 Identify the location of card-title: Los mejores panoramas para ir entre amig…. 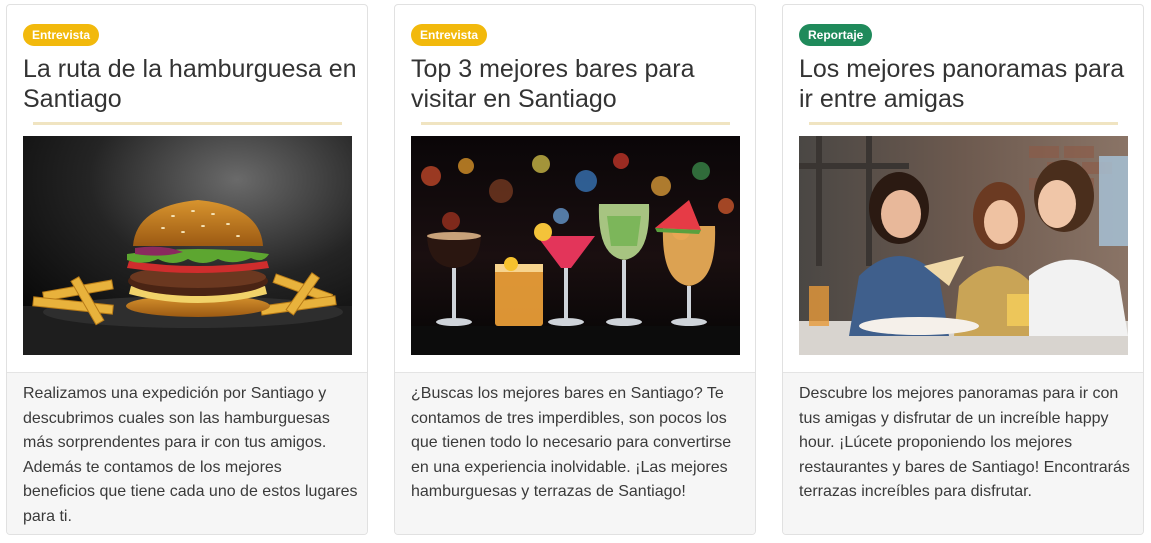
(968, 84).